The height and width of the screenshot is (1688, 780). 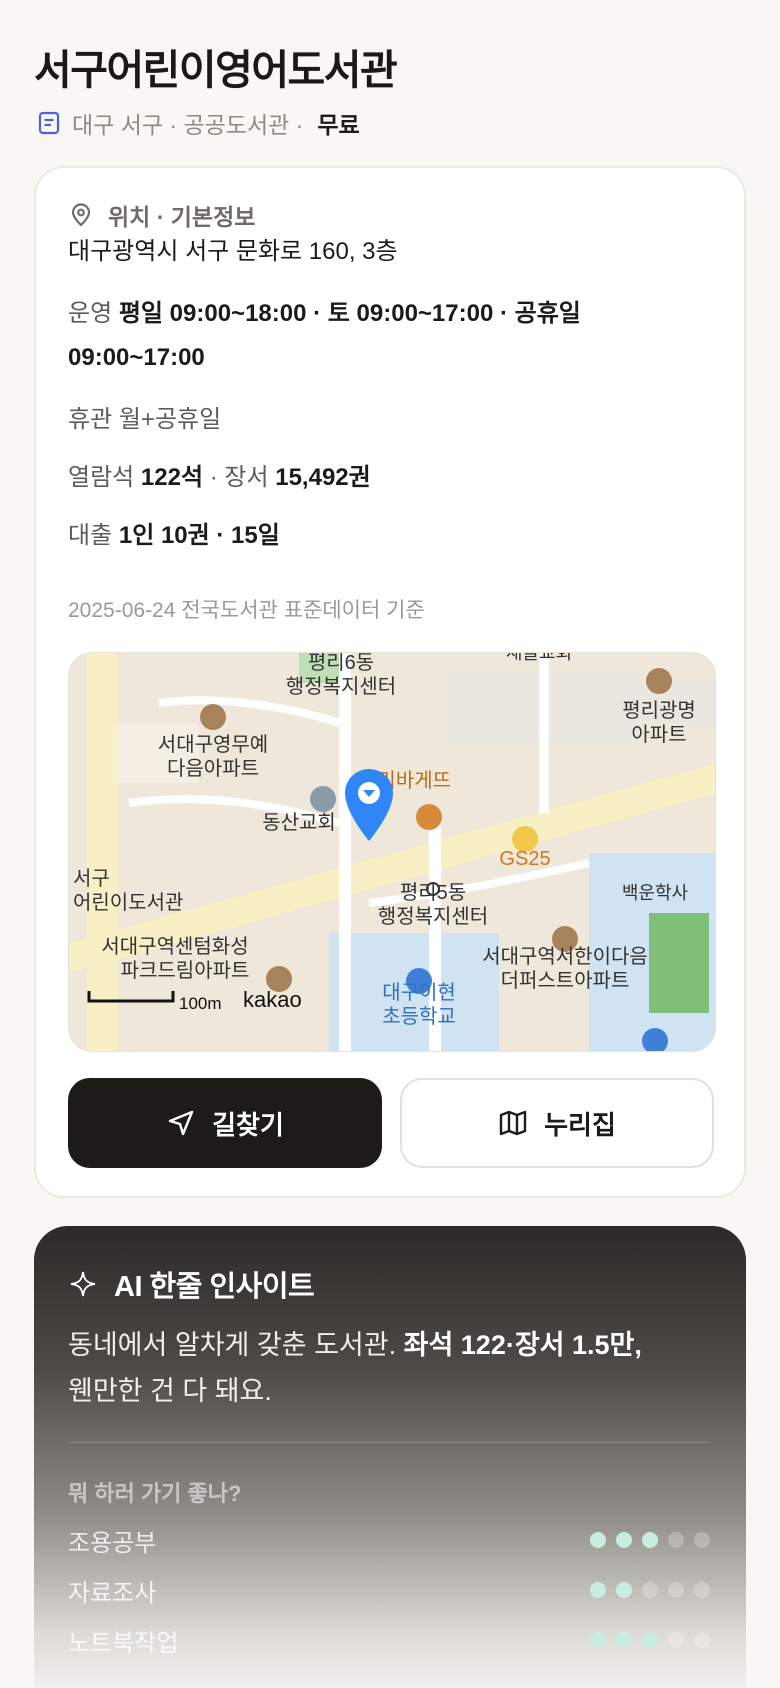 I want to click on map-label-pyeongri-apt2: 아파트, so click(x=658, y=734).